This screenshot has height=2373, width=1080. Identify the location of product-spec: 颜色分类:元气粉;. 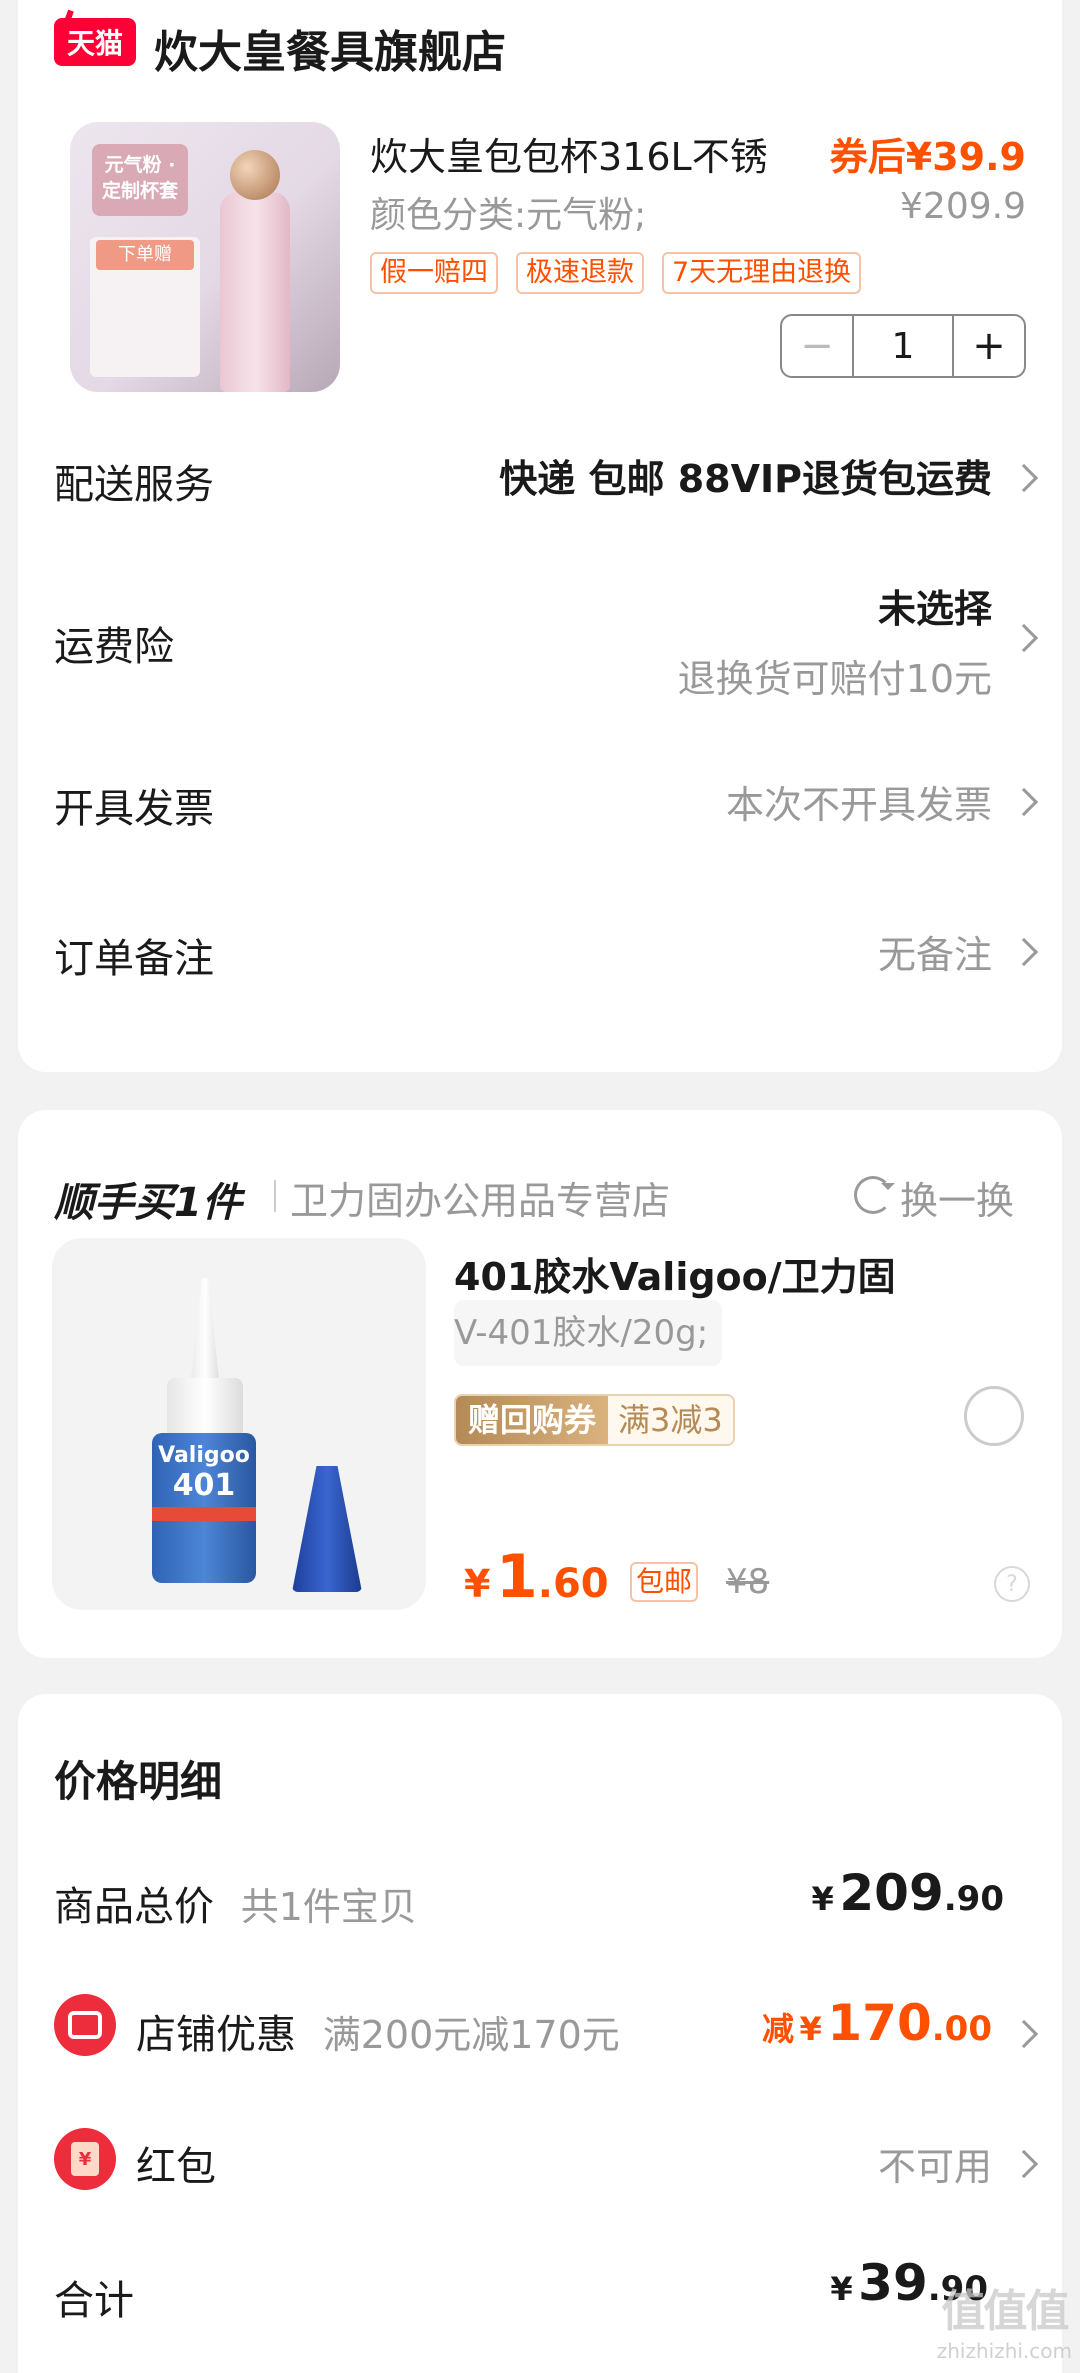
(508, 212).